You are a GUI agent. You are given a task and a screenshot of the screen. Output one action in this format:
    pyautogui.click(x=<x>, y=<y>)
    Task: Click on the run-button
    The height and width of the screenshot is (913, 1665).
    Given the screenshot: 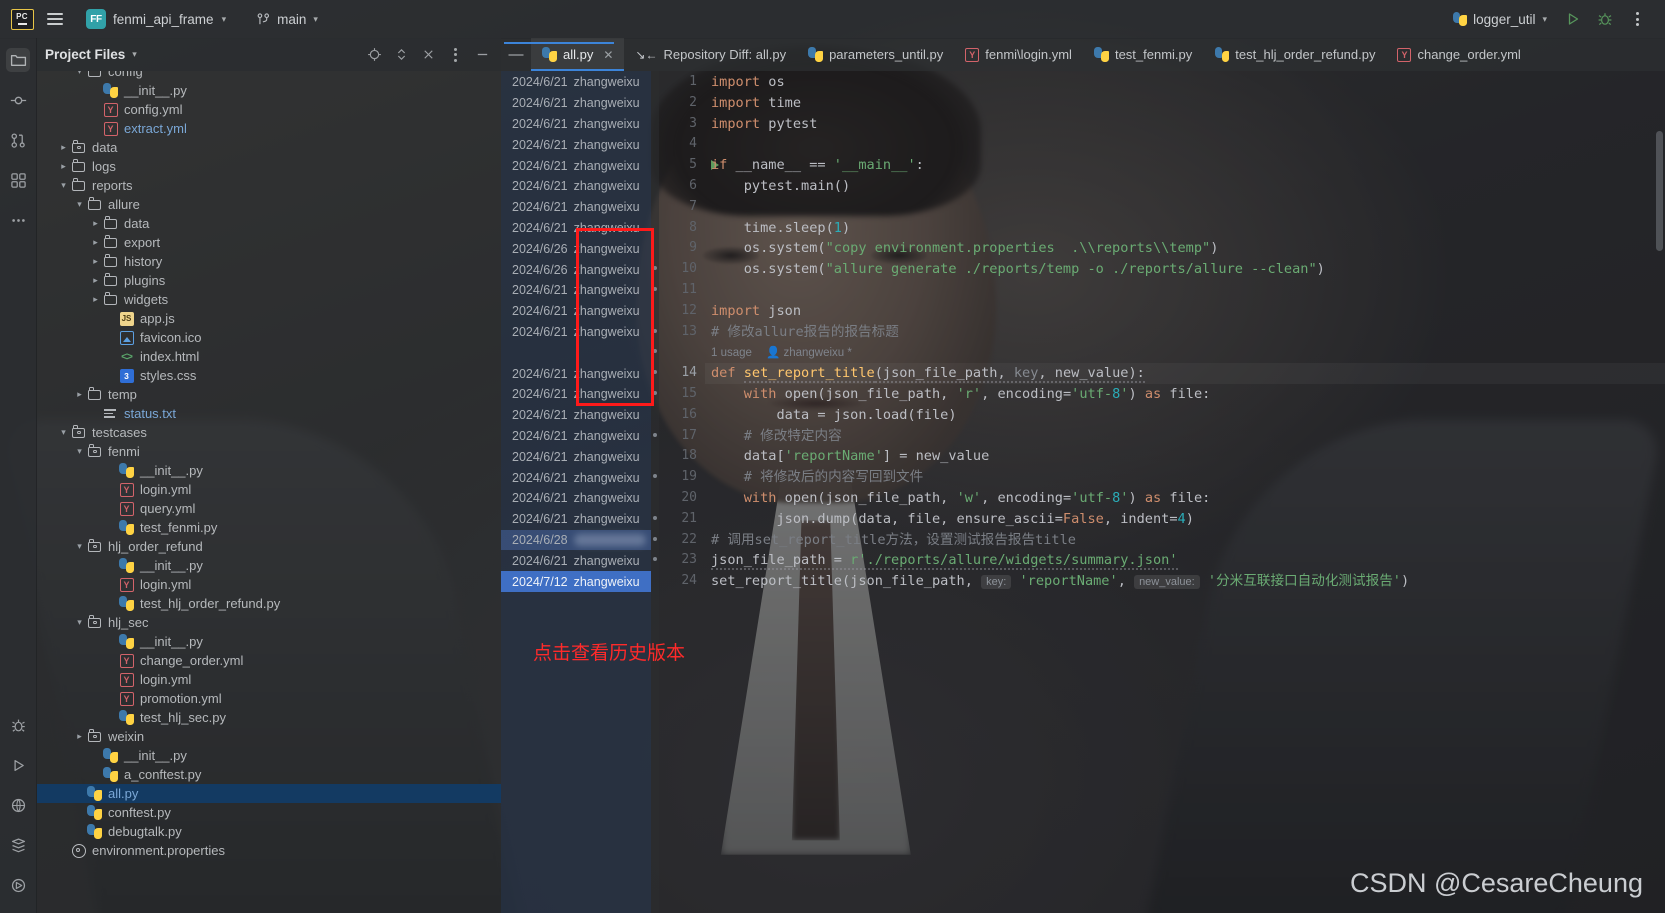 What is the action you would take?
    pyautogui.click(x=1573, y=19)
    